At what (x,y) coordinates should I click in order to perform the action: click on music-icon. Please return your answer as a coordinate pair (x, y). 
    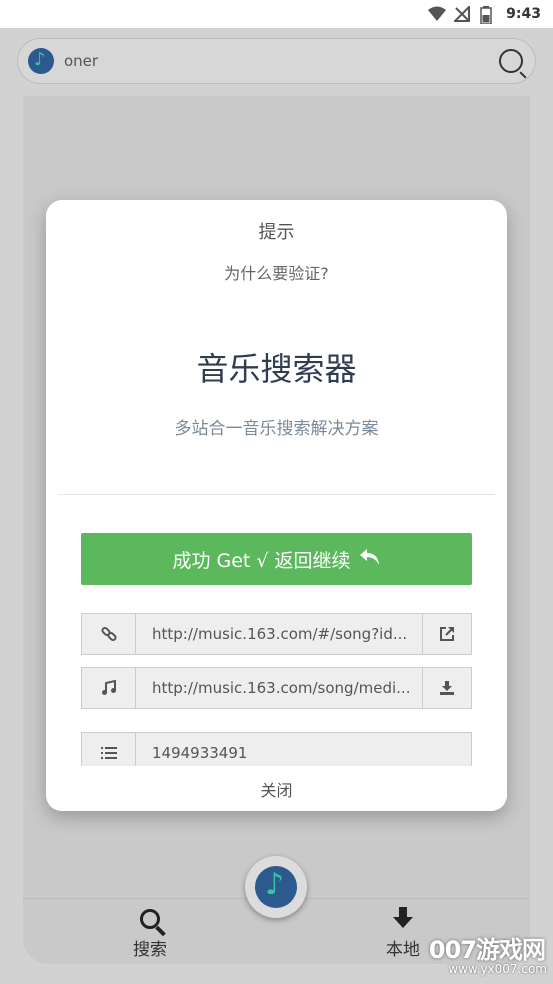
    Looking at the image, I should click on (109, 688).